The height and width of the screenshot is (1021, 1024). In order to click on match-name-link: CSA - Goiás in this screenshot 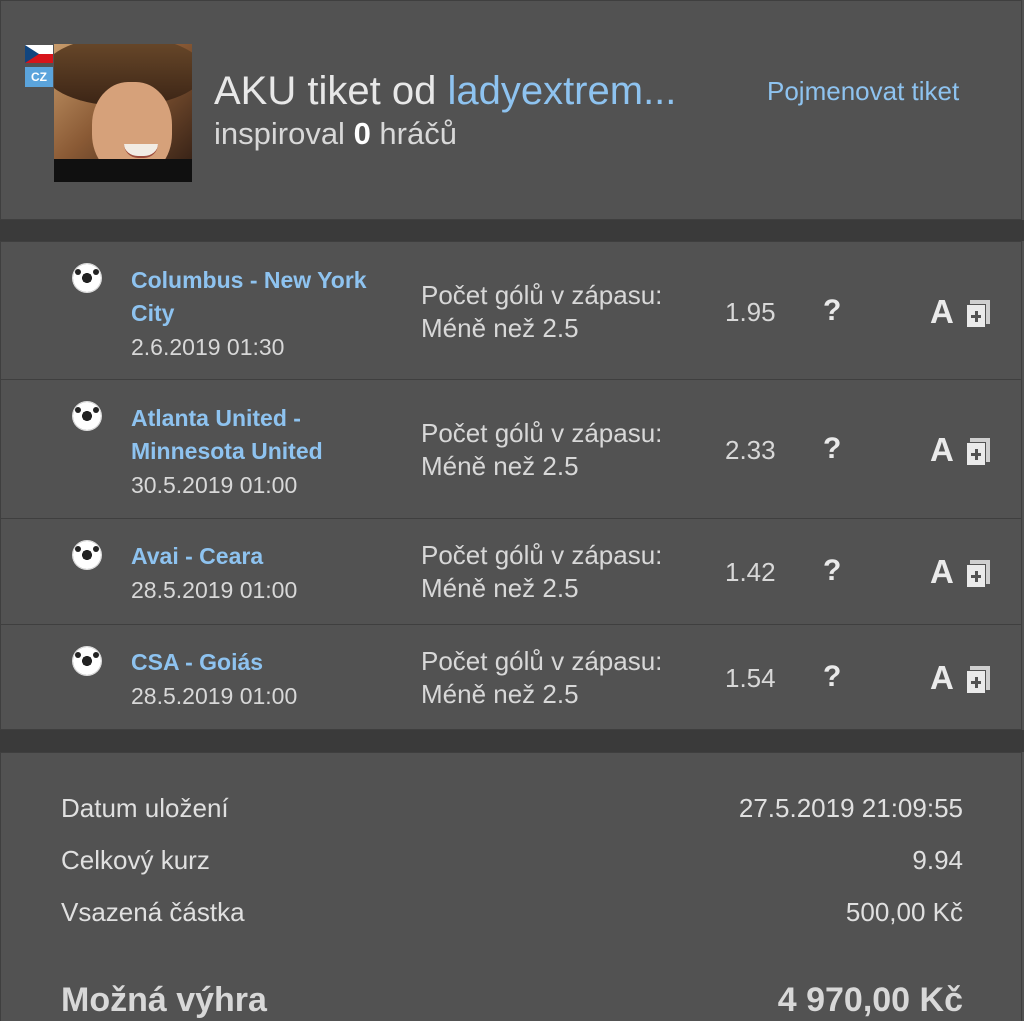, I will do `click(197, 662)`.